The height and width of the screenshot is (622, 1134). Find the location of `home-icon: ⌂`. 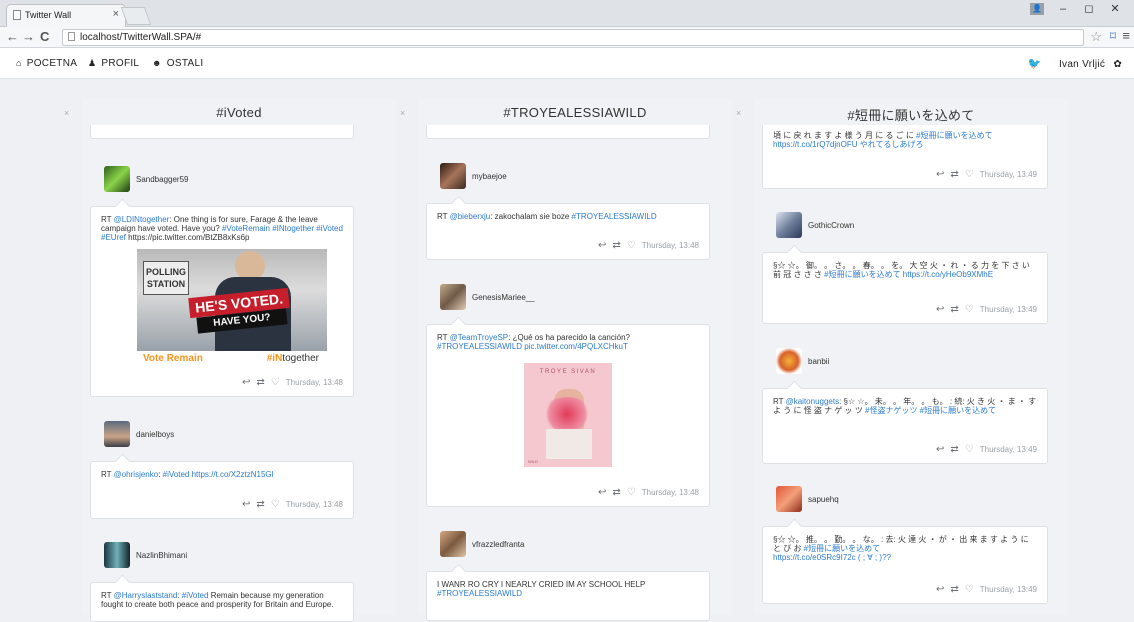

home-icon: ⌂ is located at coordinates (19, 63).